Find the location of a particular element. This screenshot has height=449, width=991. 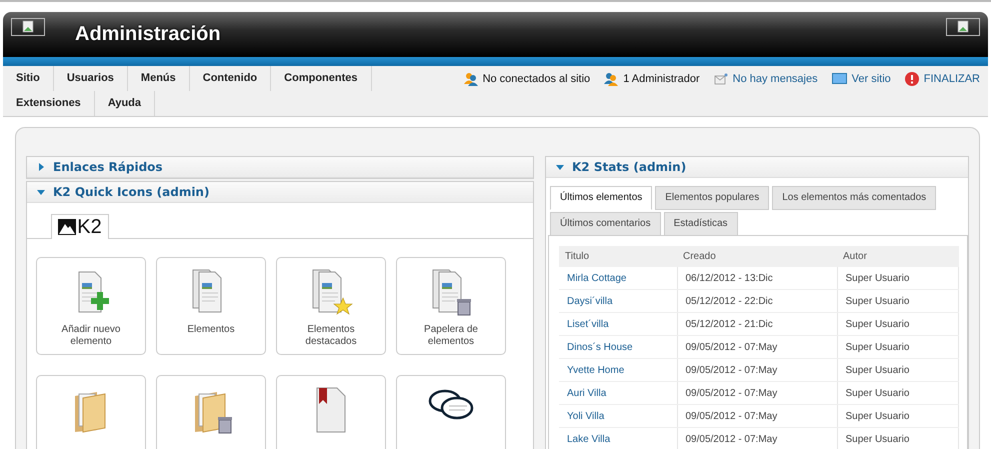

tab: Últimos comentarios is located at coordinates (605, 224).